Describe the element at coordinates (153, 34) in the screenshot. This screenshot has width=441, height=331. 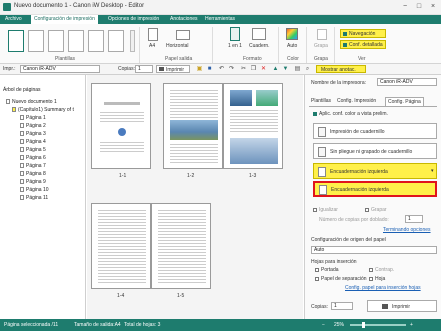
I see `paper-size-icon` at that location.